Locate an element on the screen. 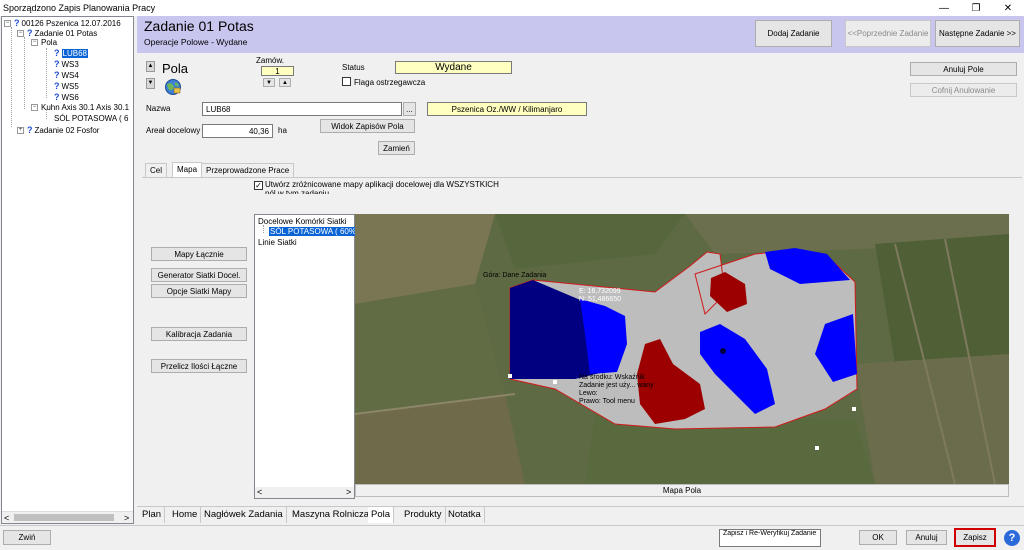 This screenshot has width=1024, height=550. tab-fields: Pola is located at coordinates (381, 515).